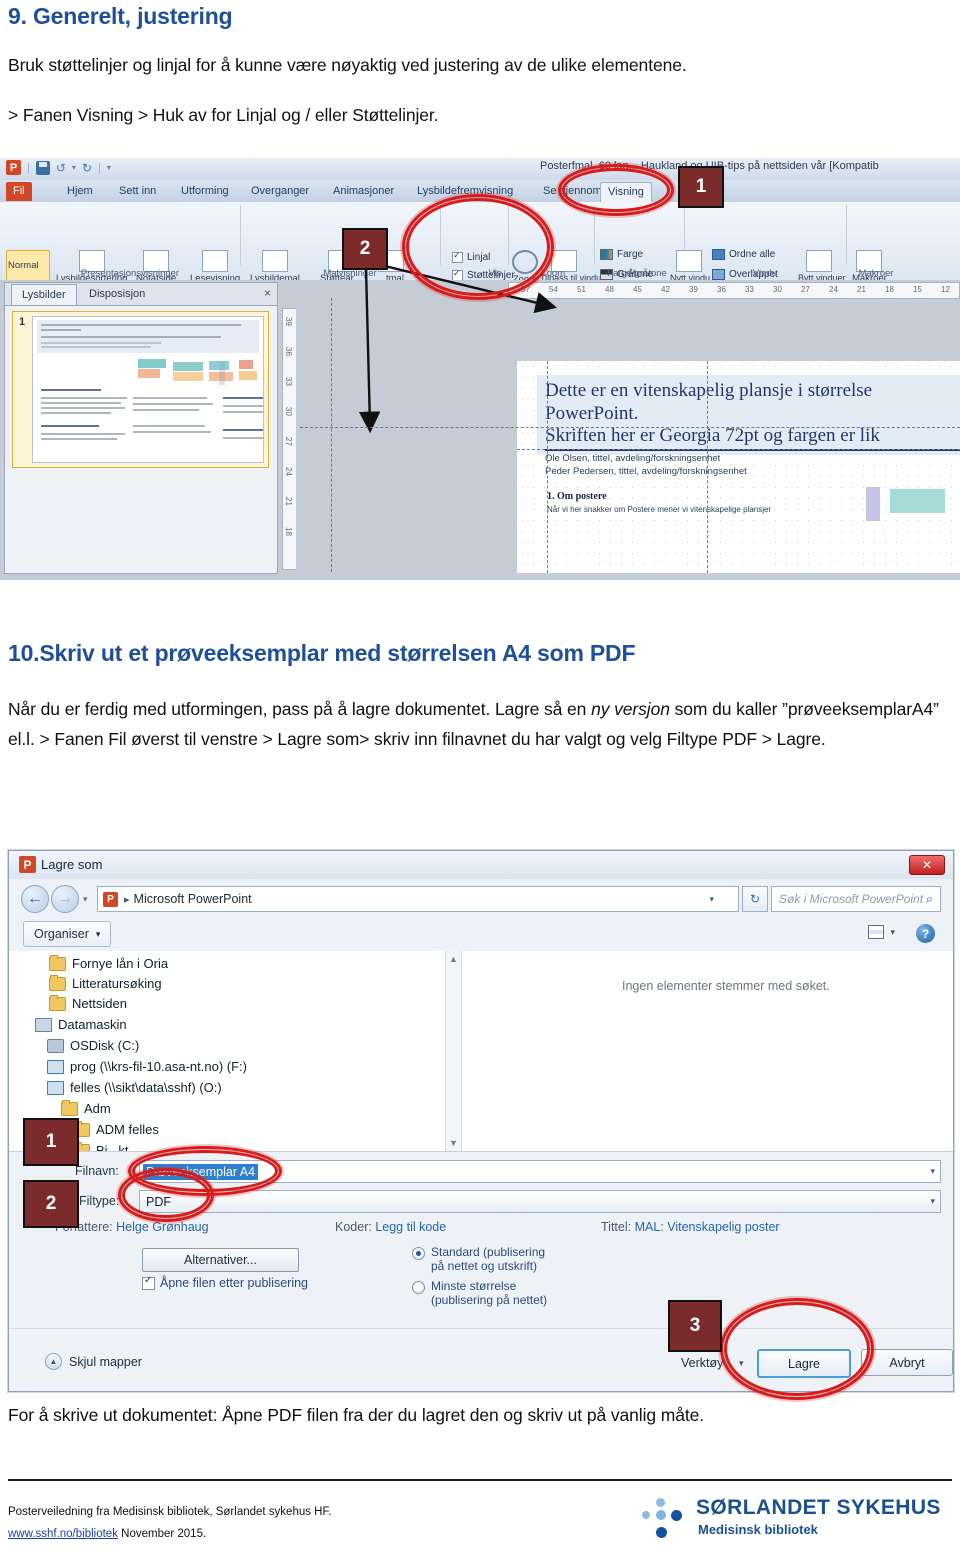 This screenshot has height=1551, width=960. Describe the element at coordinates (93, 1361) in the screenshot. I see `hide-folders-button: ▲ Skjul mapper` at that location.